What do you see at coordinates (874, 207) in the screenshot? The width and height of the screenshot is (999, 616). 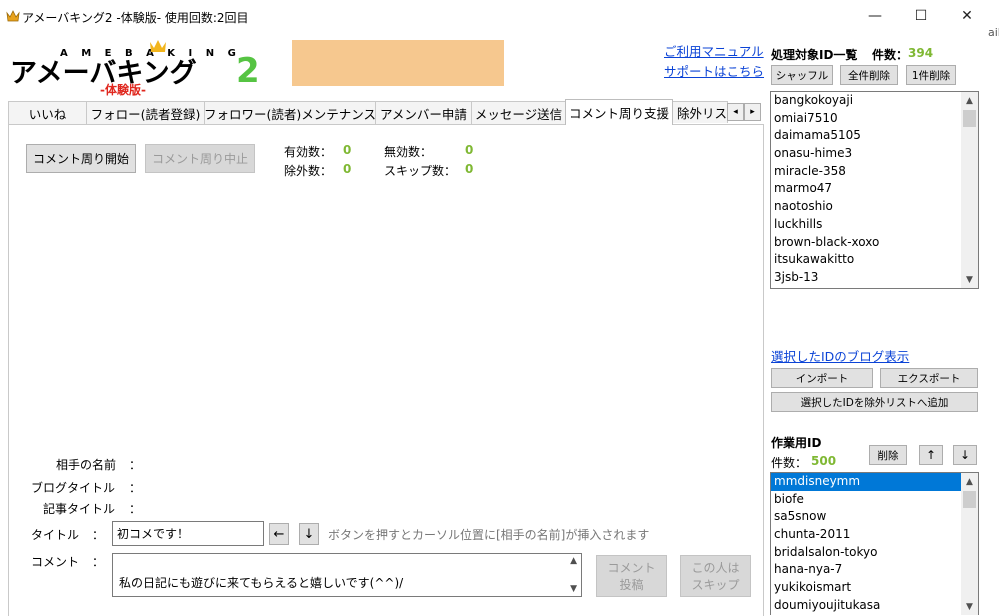 I see `list-item: naotoshio` at bounding box center [874, 207].